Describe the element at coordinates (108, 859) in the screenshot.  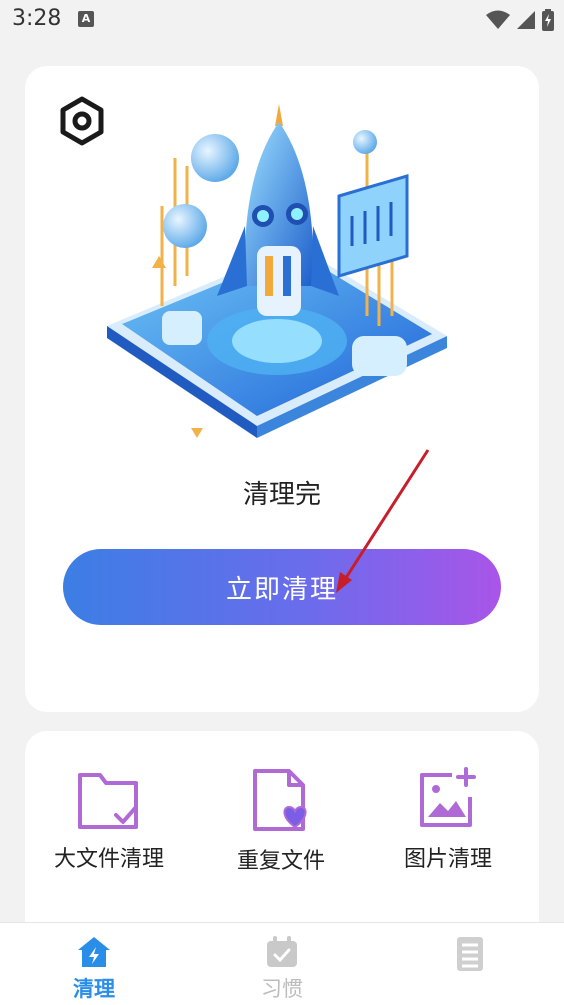
I see `tool-label: 大文件清理` at that location.